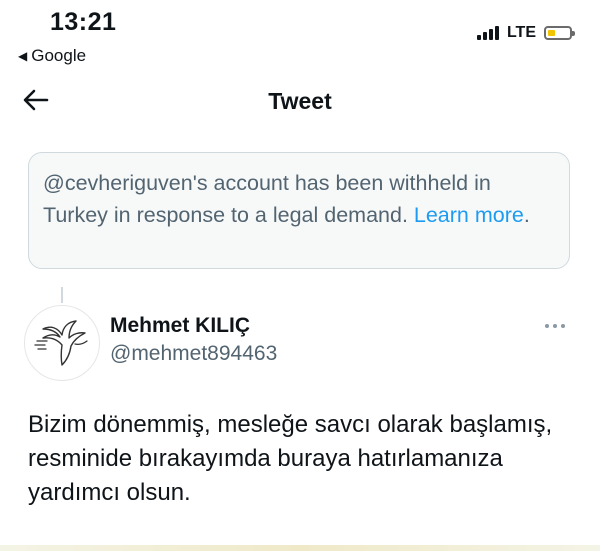 This screenshot has height=551, width=600. What do you see at coordinates (62, 295) in the screenshot?
I see `thread-connector` at bounding box center [62, 295].